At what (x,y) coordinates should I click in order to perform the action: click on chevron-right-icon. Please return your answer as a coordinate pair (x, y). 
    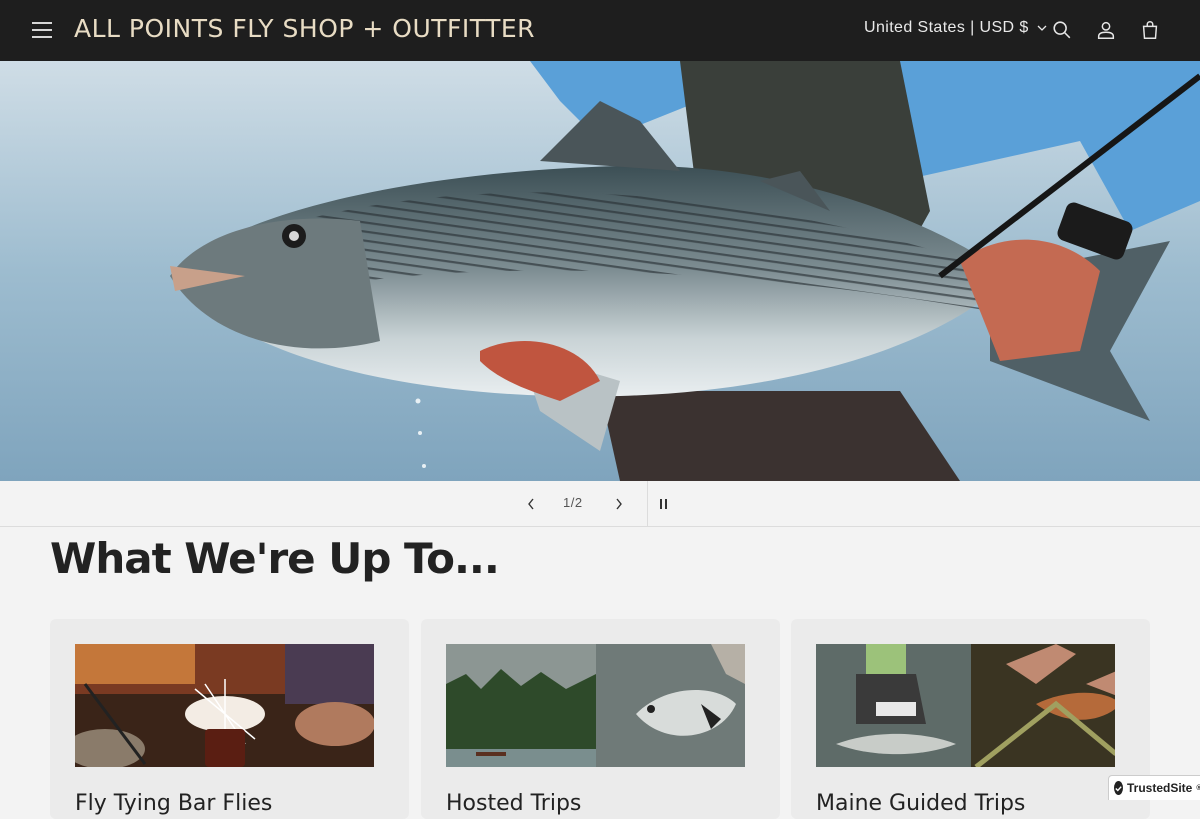
    Looking at the image, I should click on (619, 504).